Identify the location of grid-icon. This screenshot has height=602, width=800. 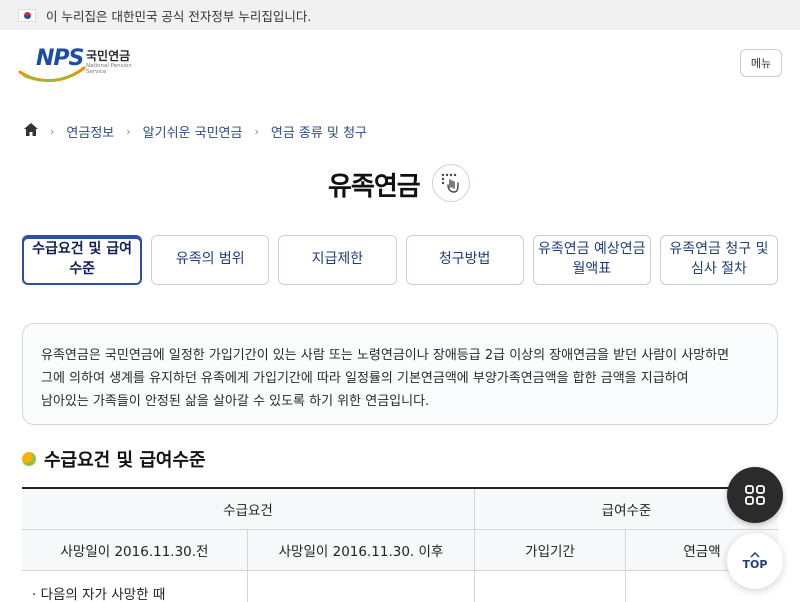
(755, 495).